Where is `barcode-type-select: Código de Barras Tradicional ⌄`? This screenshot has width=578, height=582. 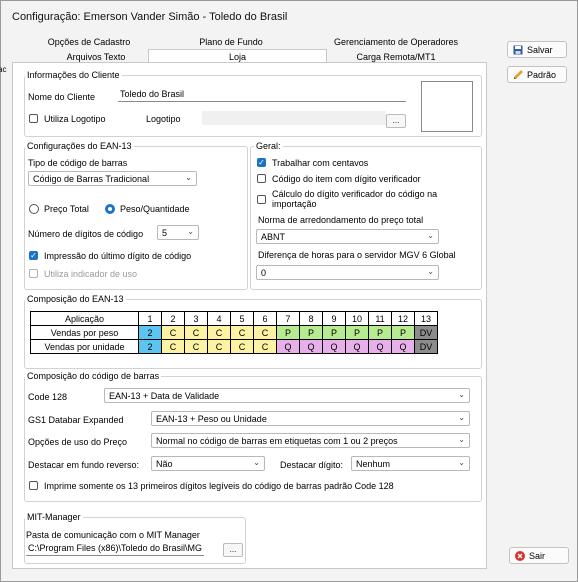
barcode-type-select: Código de Barras Tradicional ⌄ is located at coordinates (112, 178).